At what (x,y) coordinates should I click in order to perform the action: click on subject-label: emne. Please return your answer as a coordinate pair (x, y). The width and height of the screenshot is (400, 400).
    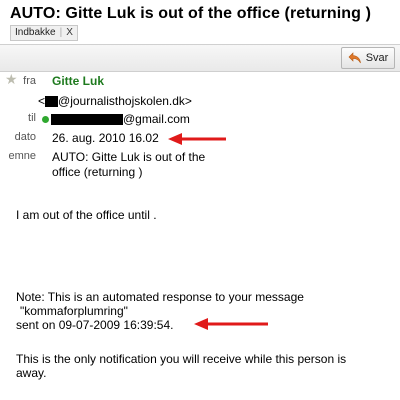
    Looking at the image, I should click on (22, 156).